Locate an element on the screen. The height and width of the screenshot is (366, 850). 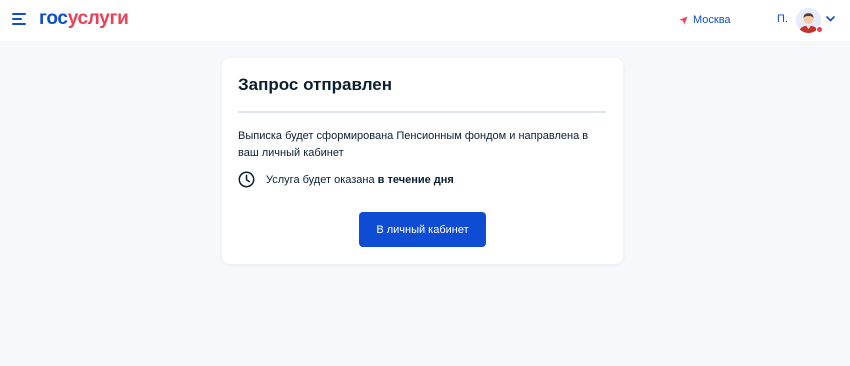
service-term-line: Услуга будет оказана в течение дня is located at coordinates (360, 180).